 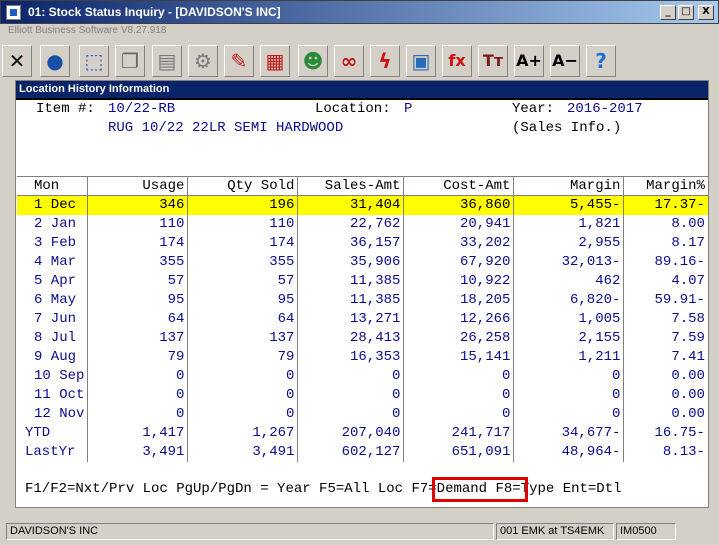 I want to click on table-cell: 36,860, so click(x=458, y=205).